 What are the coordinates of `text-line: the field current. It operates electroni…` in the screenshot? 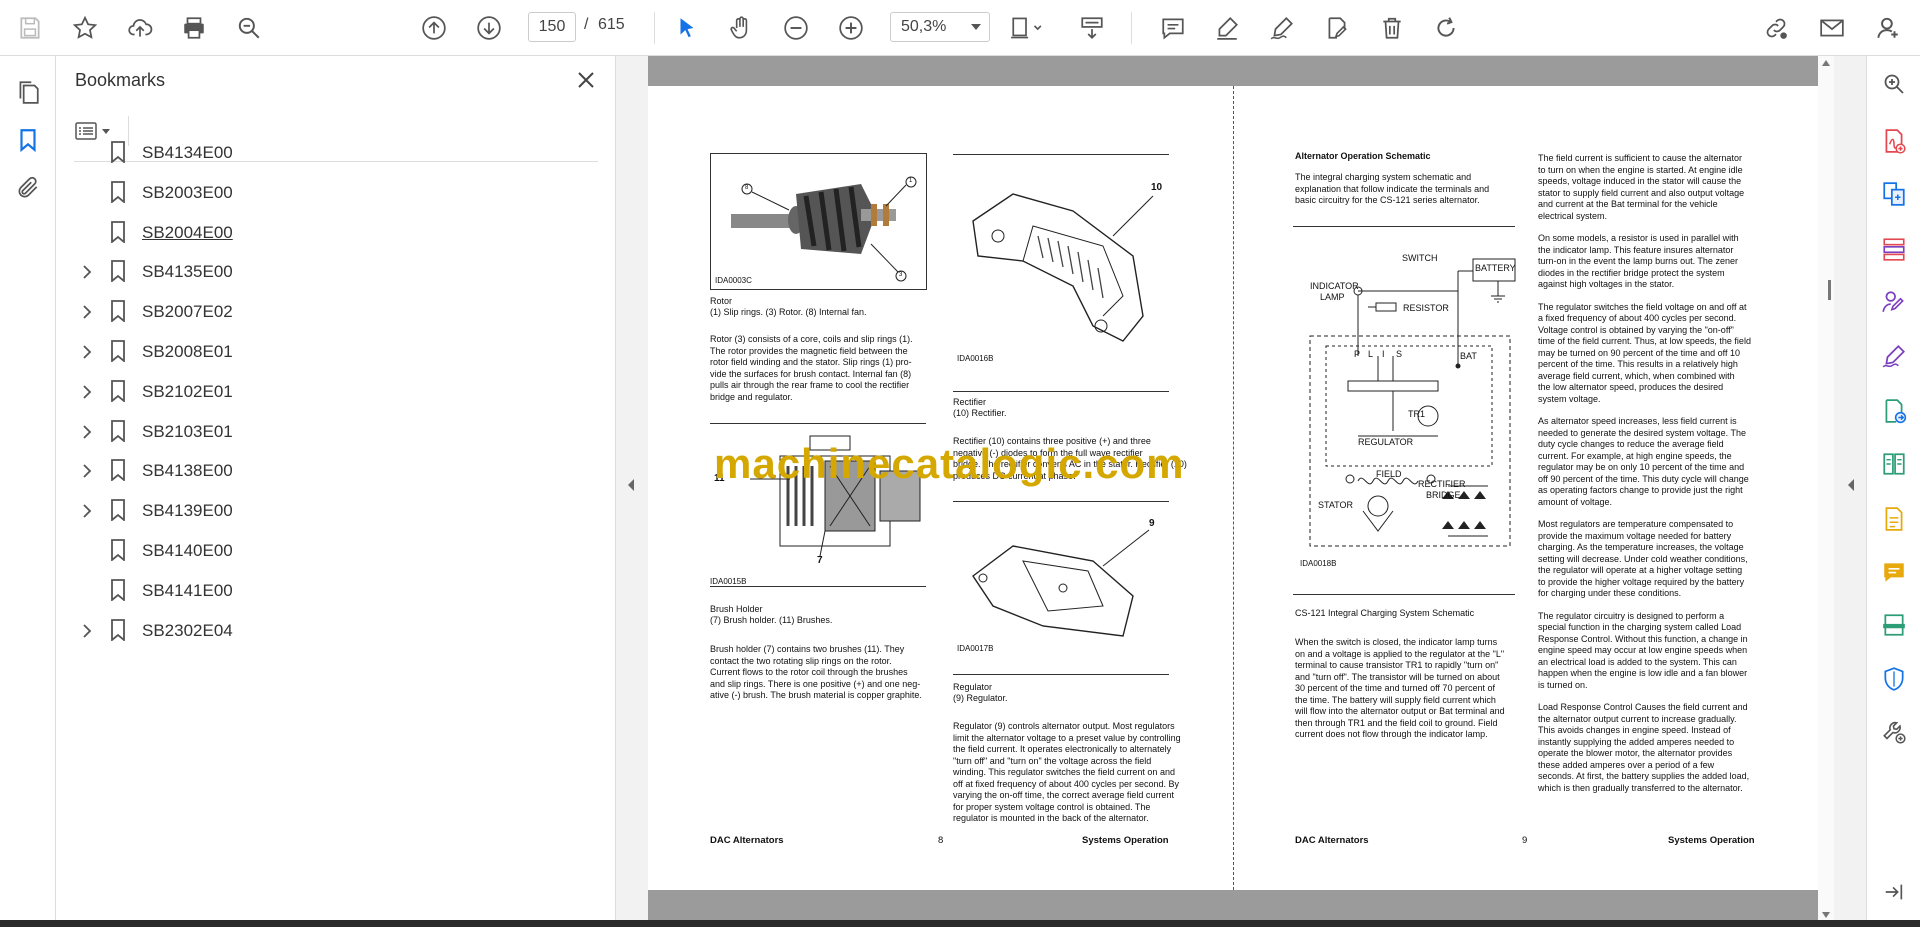 It's located at (1062, 749).